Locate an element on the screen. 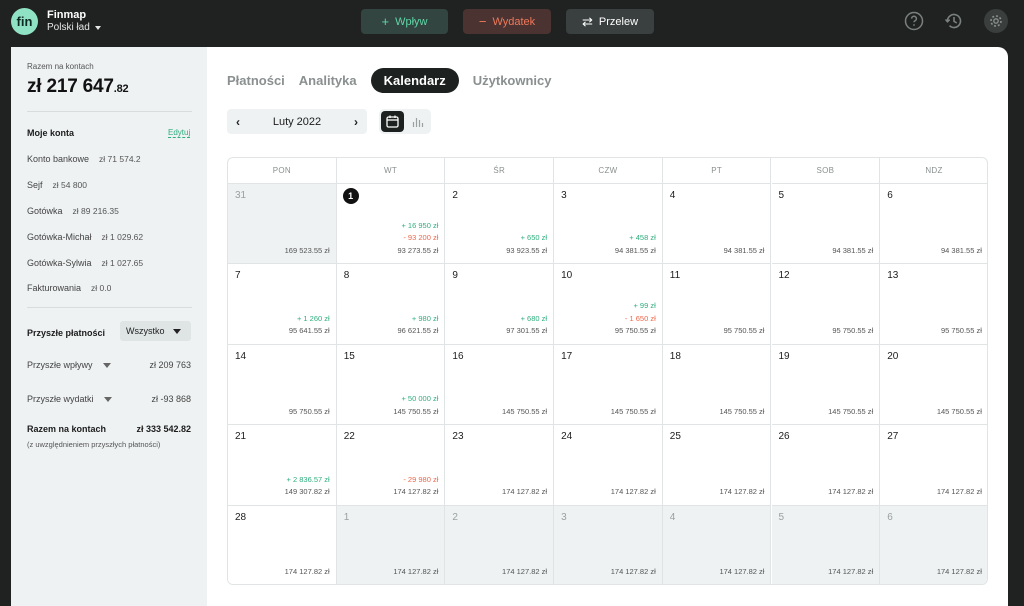 The image size is (1024, 606). calendar-day-cell: 12 95 750.55 zł is located at coordinates (826, 304).